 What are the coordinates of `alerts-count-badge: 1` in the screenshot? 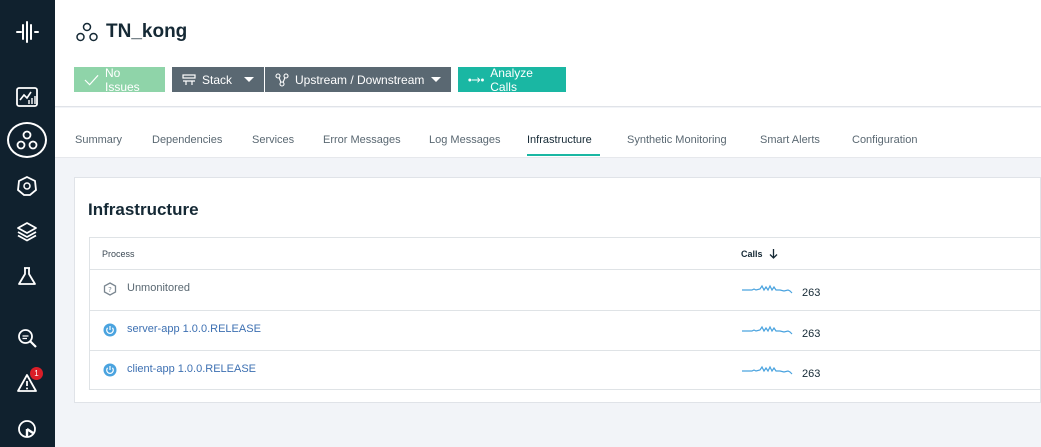 It's located at (36, 373).